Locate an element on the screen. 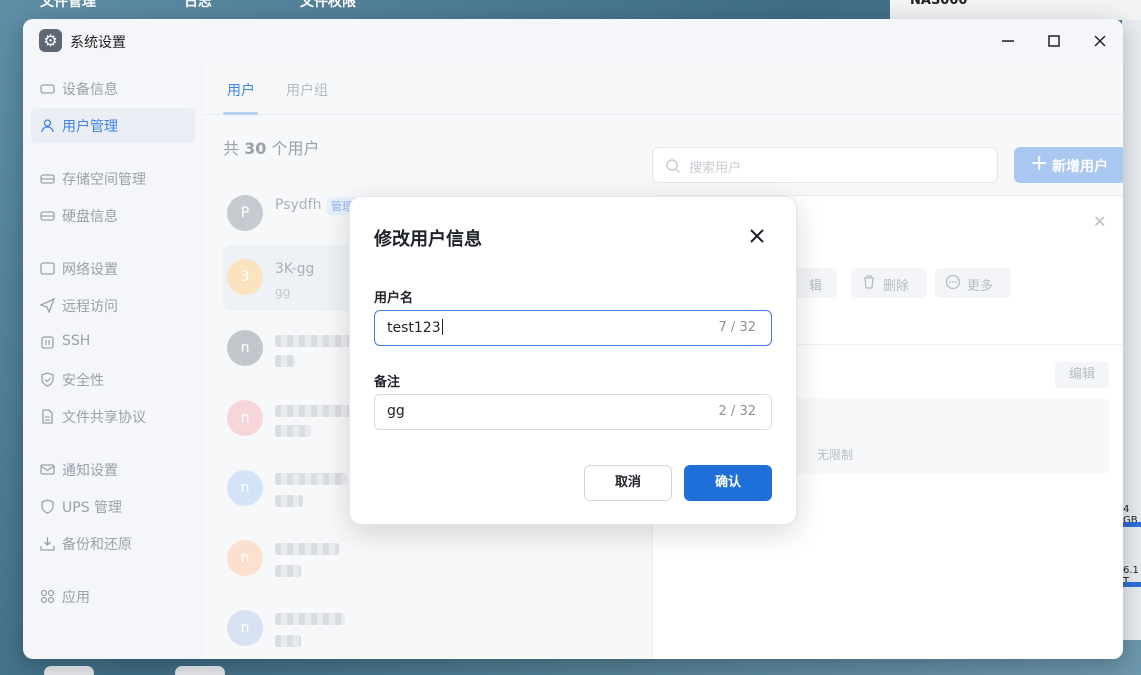 The width and height of the screenshot is (1141, 675). more-label: 更多 is located at coordinates (980, 286).